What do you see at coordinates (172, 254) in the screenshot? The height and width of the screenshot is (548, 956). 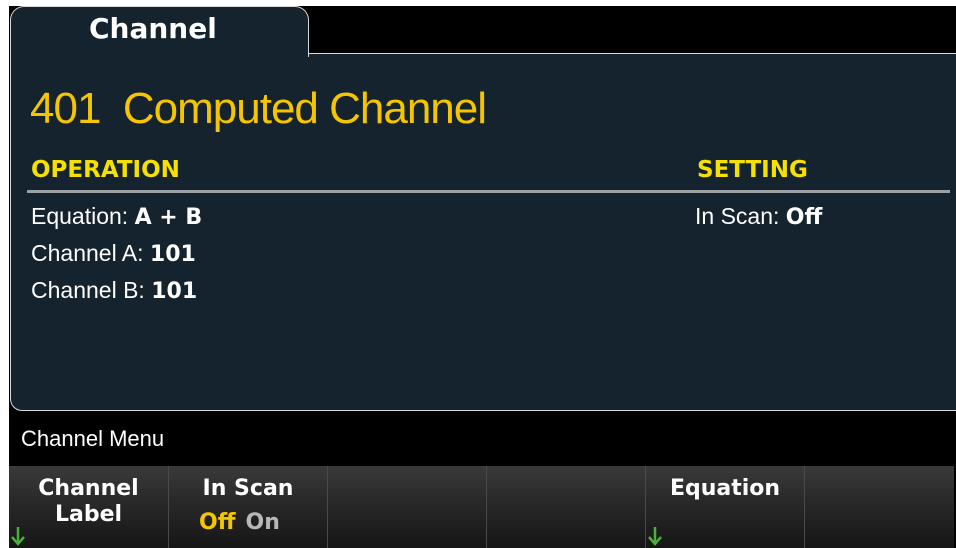 I see `channel-a-value: 101` at bounding box center [172, 254].